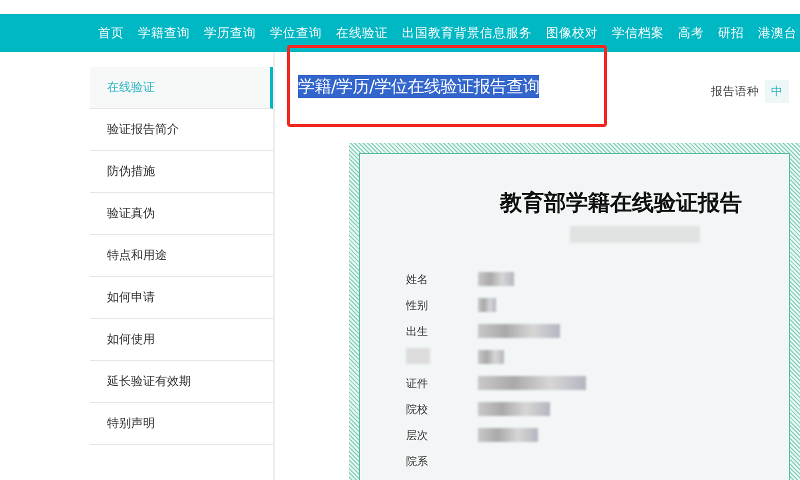  I want to click on report-title: 教育部学籍在线验证报告, so click(621, 204).